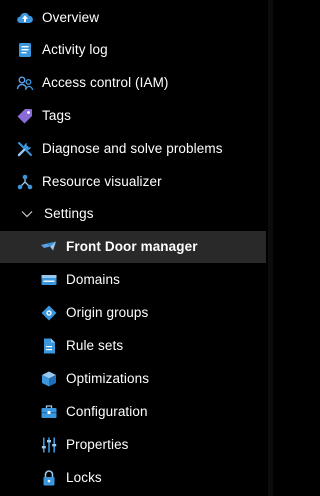 The width and height of the screenshot is (320, 496). I want to click on nav-item-label: Domains, so click(93, 279).